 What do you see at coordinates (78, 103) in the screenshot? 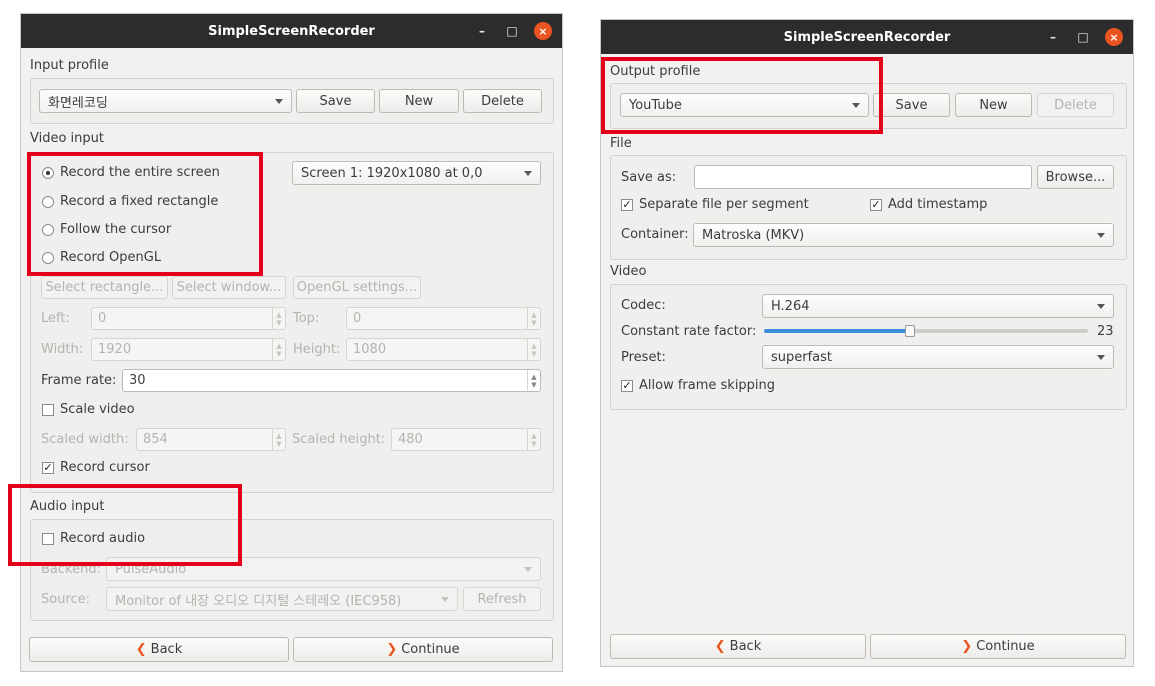
I see `input-profile-value: 화면레코딩` at bounding box center [78, 103].